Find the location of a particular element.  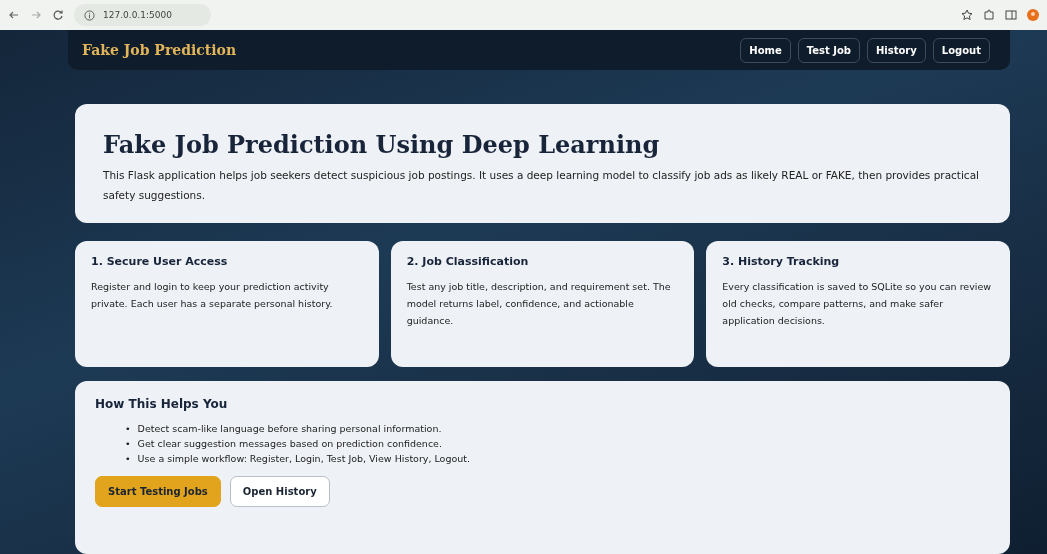

brand-title: Fake Job Prediction is located at coordinates (159, 50).